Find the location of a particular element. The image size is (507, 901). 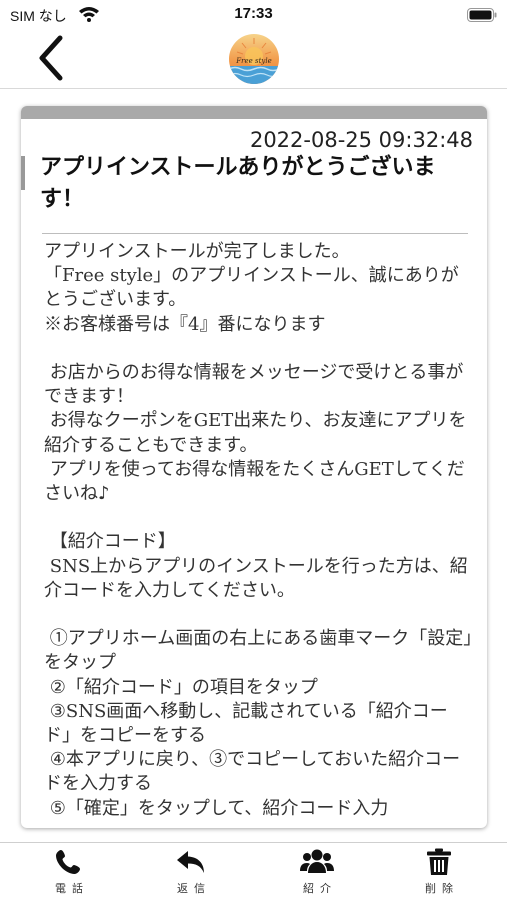

call-button: 電話 is located at coordinates (69, 871).